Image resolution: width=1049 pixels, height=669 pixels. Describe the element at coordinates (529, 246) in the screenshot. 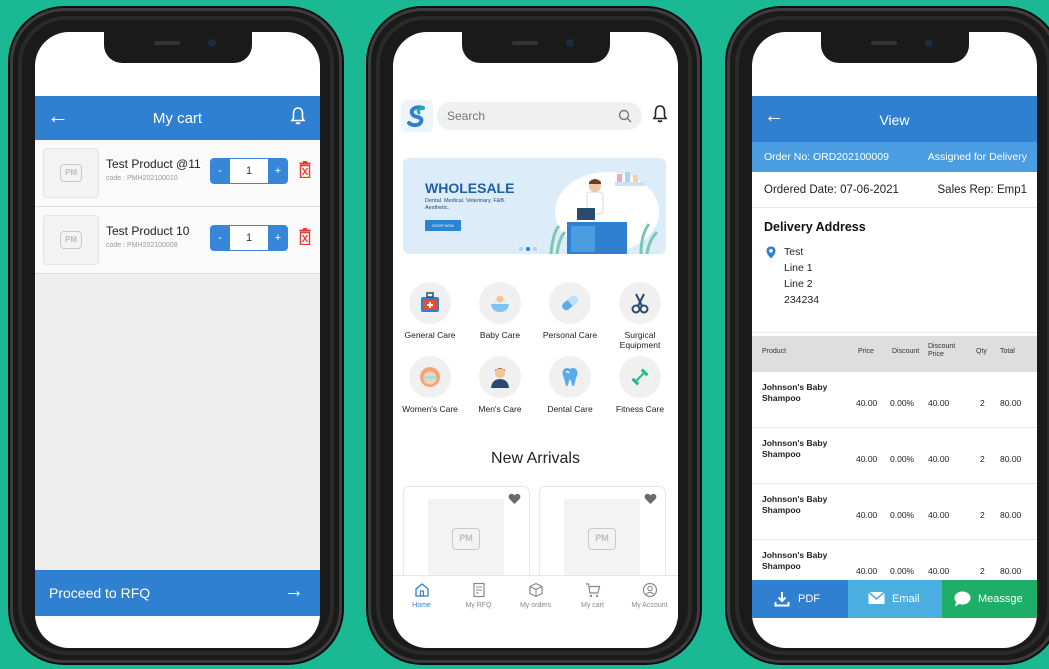

I see `carousel-dots` at that location.